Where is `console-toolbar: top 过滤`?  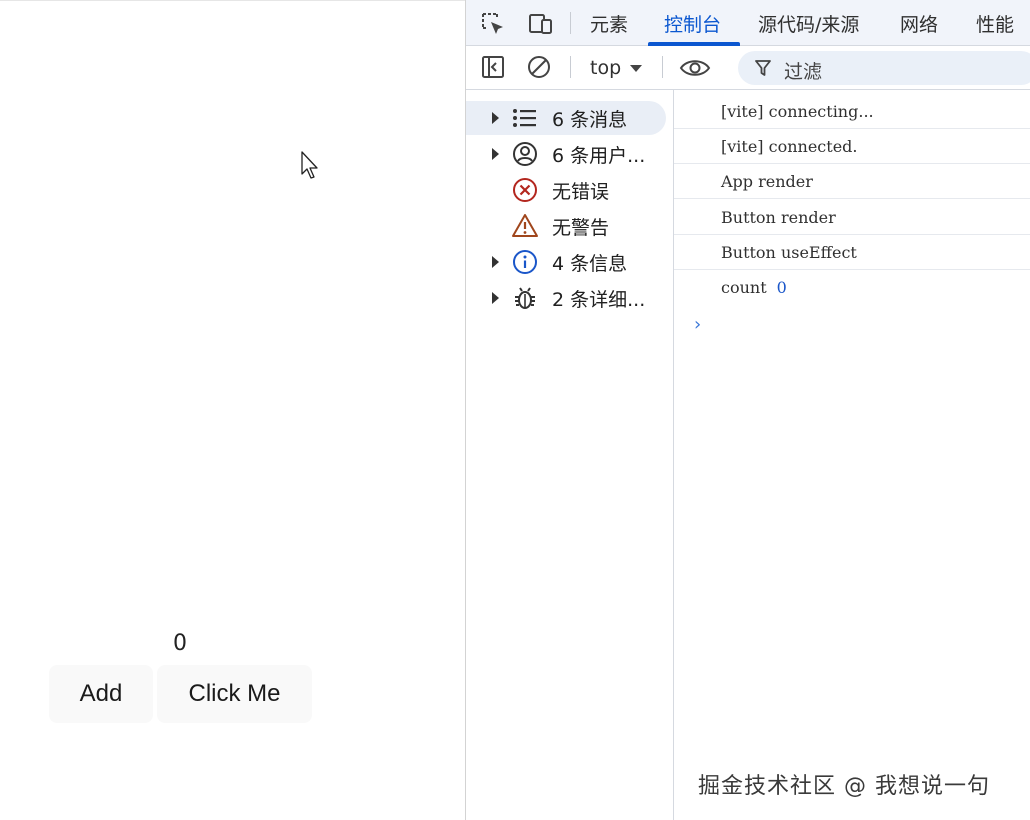
console-toolbar: top 过滤 is located at coordinates (748, 68).